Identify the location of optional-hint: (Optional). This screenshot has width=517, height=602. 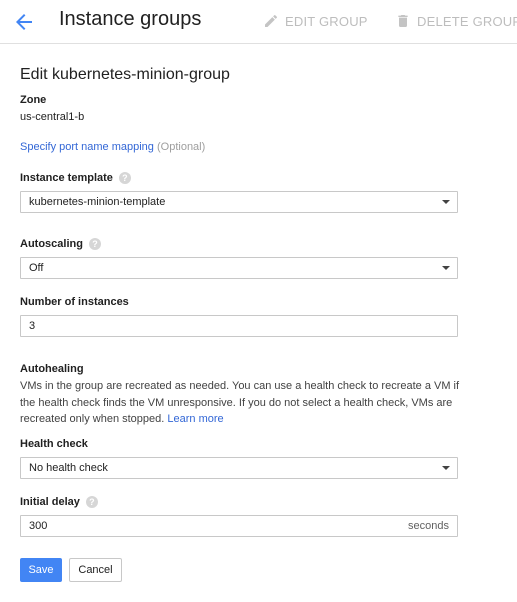
(181, 147).